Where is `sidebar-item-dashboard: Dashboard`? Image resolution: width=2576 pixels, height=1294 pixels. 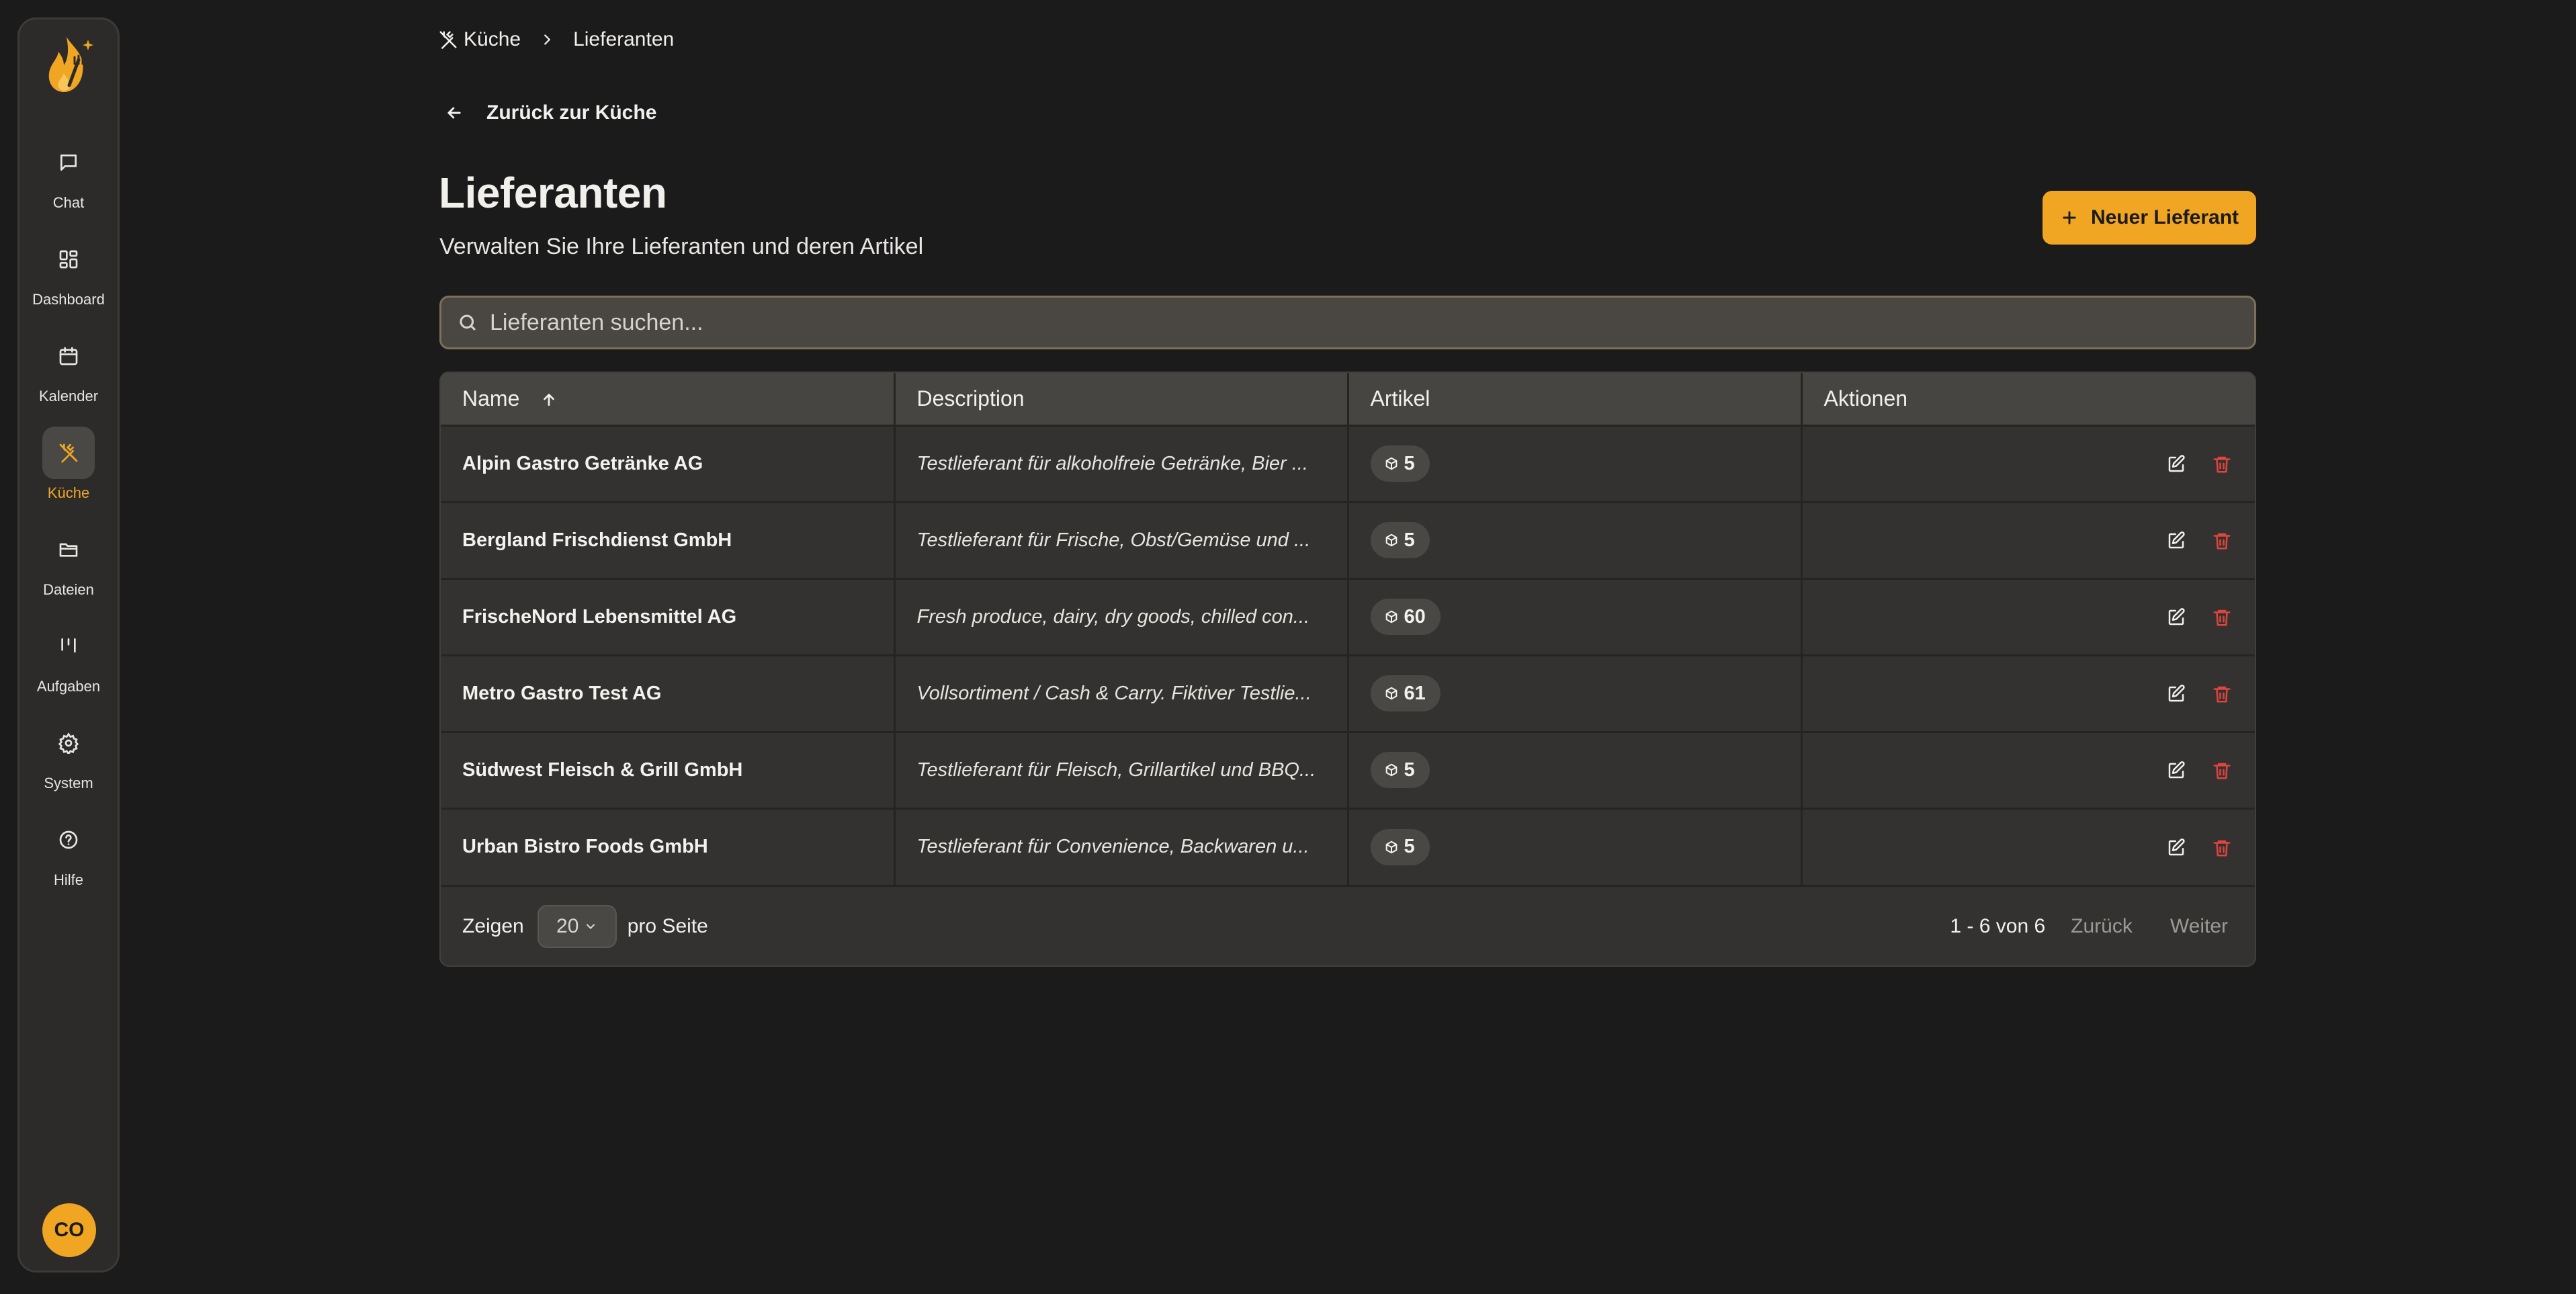
sidebar-item-dashboard: Dashboard is located at coordinates (68, 280).